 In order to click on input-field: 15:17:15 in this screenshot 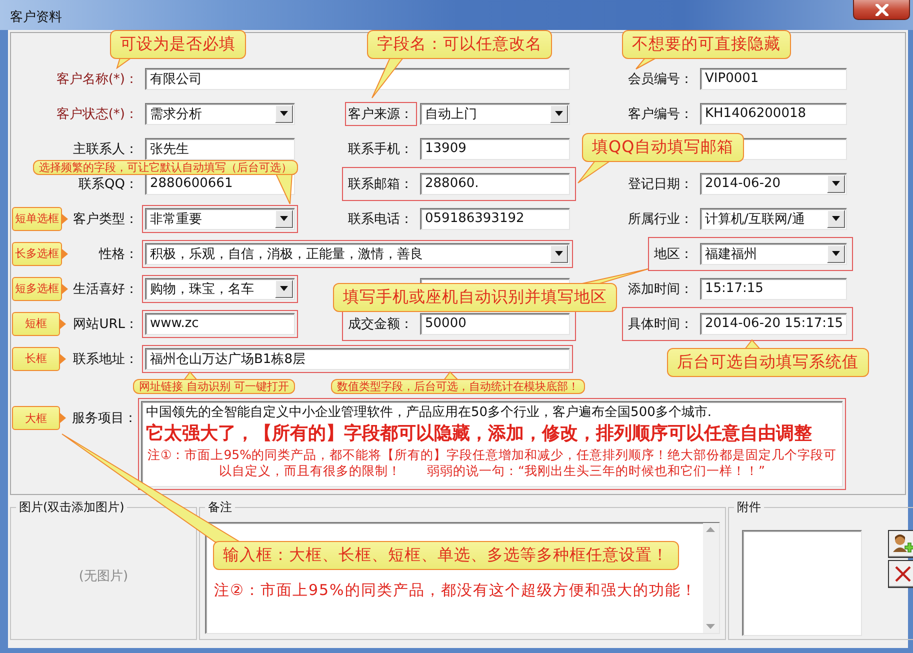, I will do `click(773, 289)`.